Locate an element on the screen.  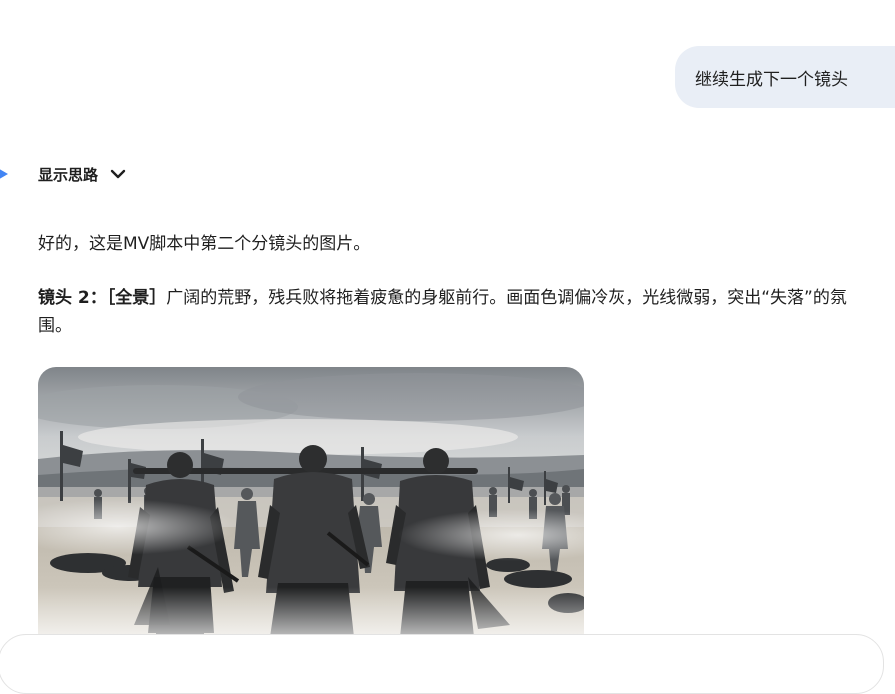
user-message-text: 继续生成下一个镜头 is located at coordinates (771, 79).